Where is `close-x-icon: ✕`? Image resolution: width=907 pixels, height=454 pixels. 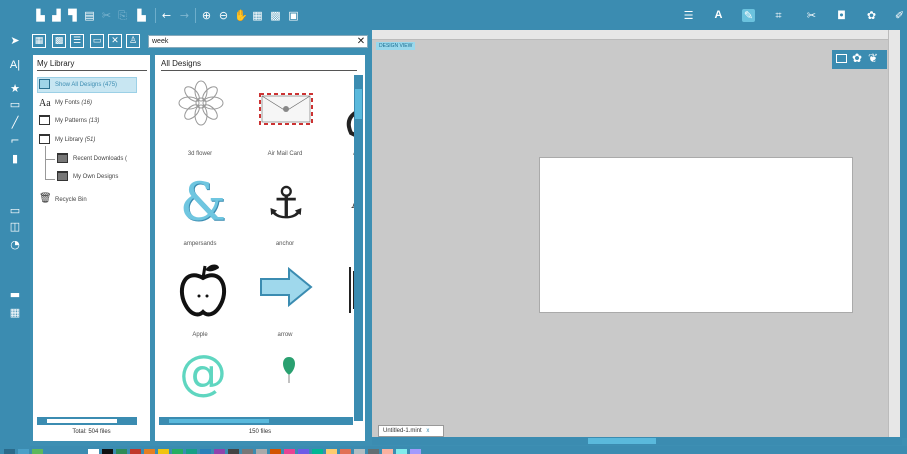 close-x-icon: ✕ is located at coordinates (115, 41).